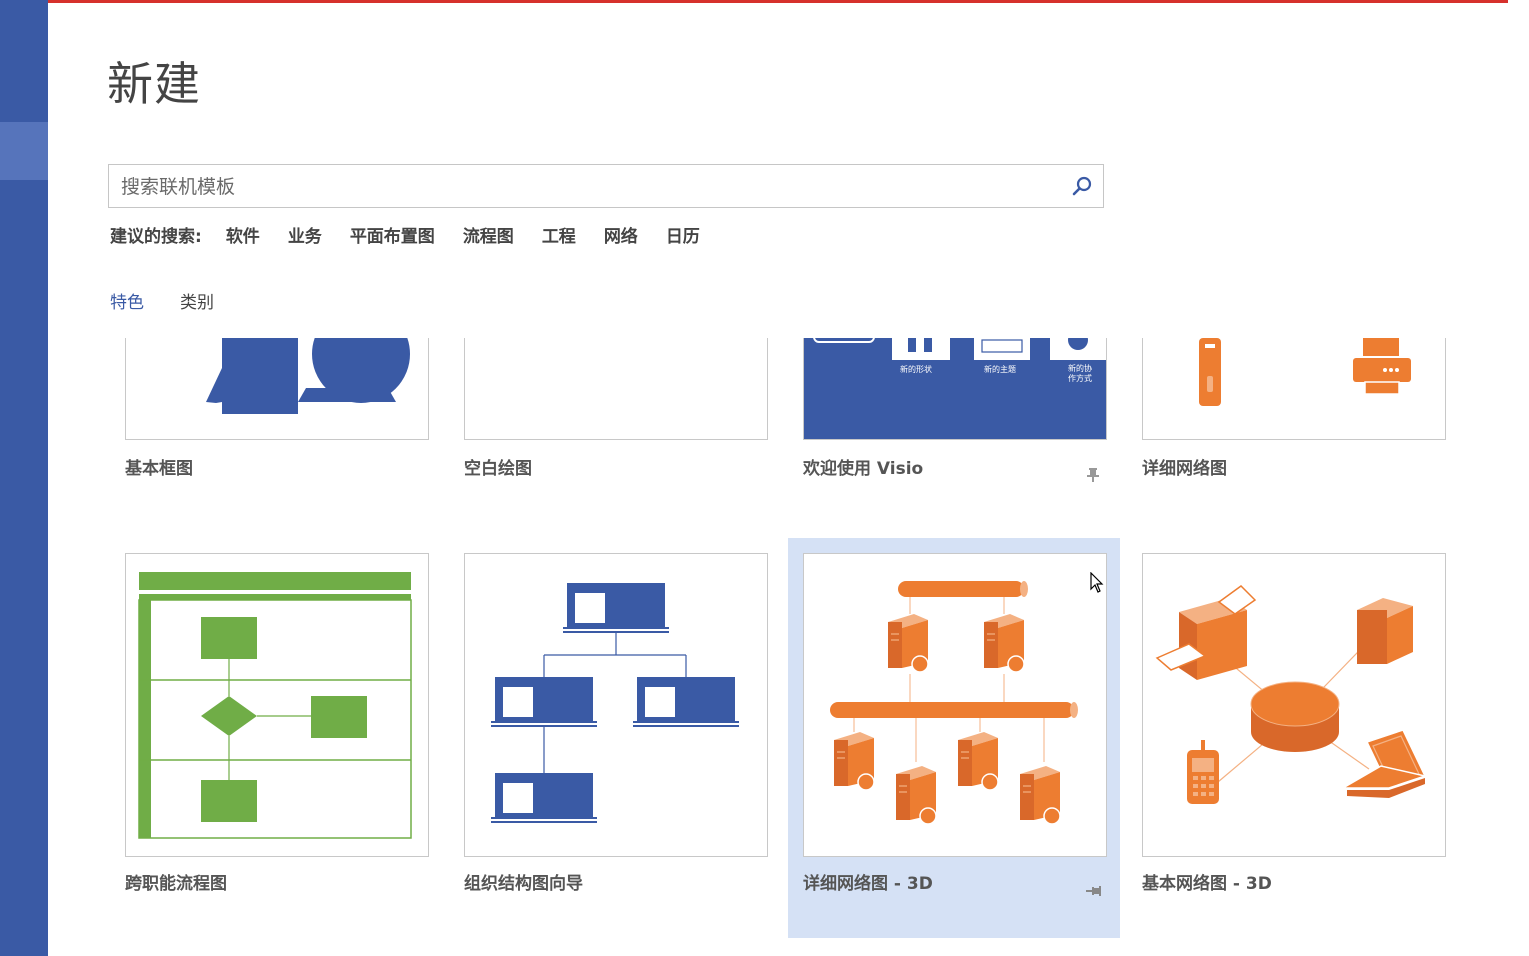  I want to click on tab-categories: 类别, so click(197, 300).